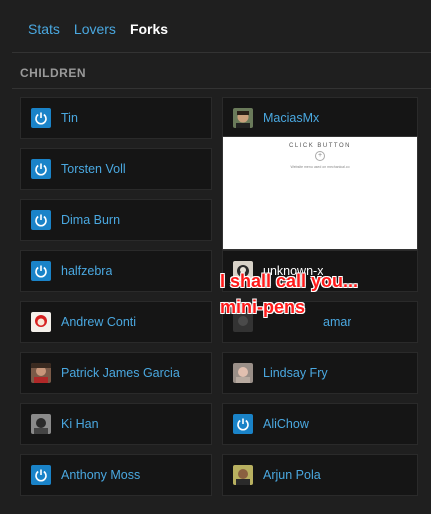  I want to click on preview-title: CLICK BUTTON, so click(320, 146).